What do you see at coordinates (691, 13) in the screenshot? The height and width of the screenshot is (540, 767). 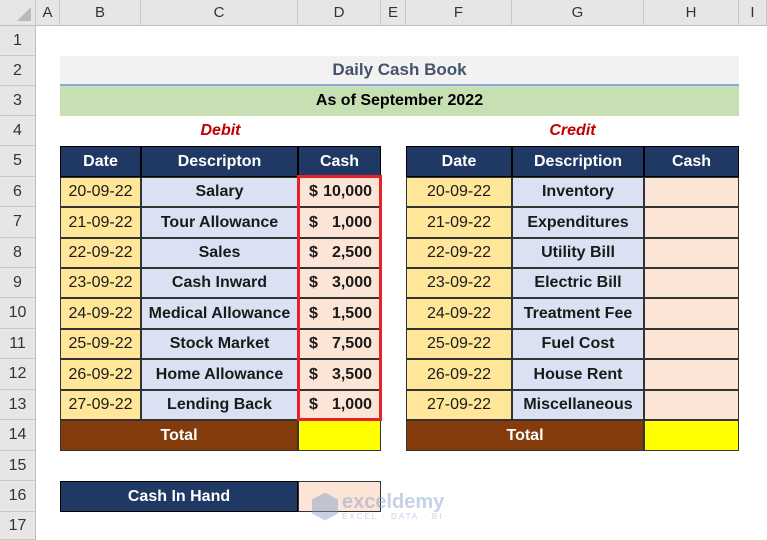 I see `column-header-h: H` at bounding box center [691, 13].